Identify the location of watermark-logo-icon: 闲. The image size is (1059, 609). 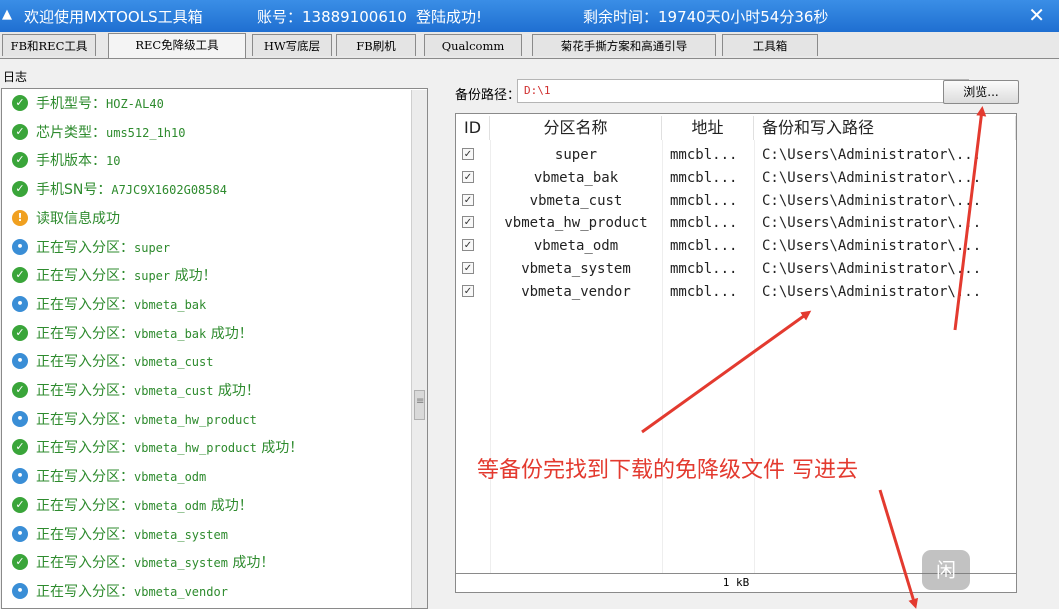
(946, 570).